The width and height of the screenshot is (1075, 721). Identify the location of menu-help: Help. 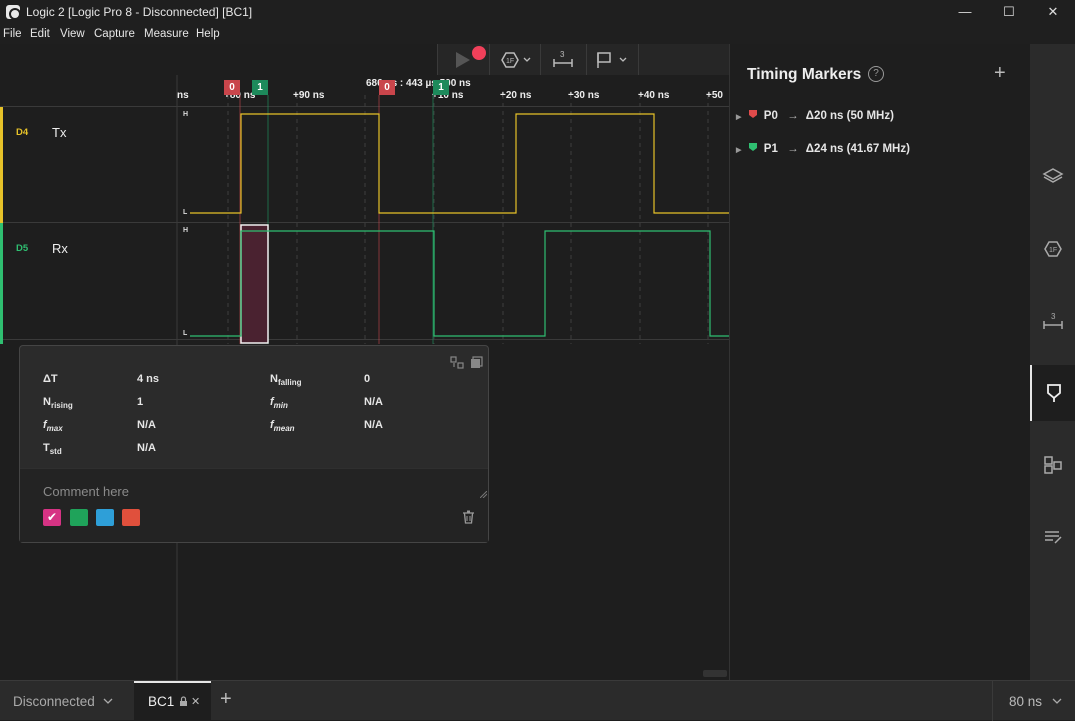
(208, 34).